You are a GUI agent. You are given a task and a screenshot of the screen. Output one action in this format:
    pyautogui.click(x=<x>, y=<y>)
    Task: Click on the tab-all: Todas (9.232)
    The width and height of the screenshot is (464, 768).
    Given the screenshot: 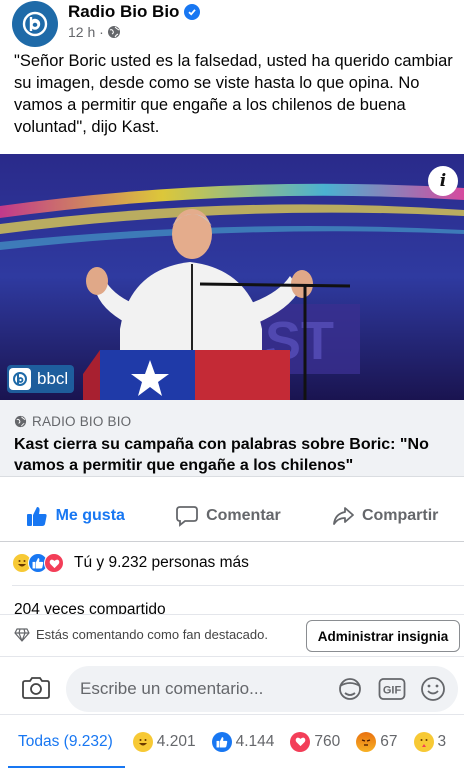 What is the action you would take?
    pyautogui.click(x=62, y=741)
    